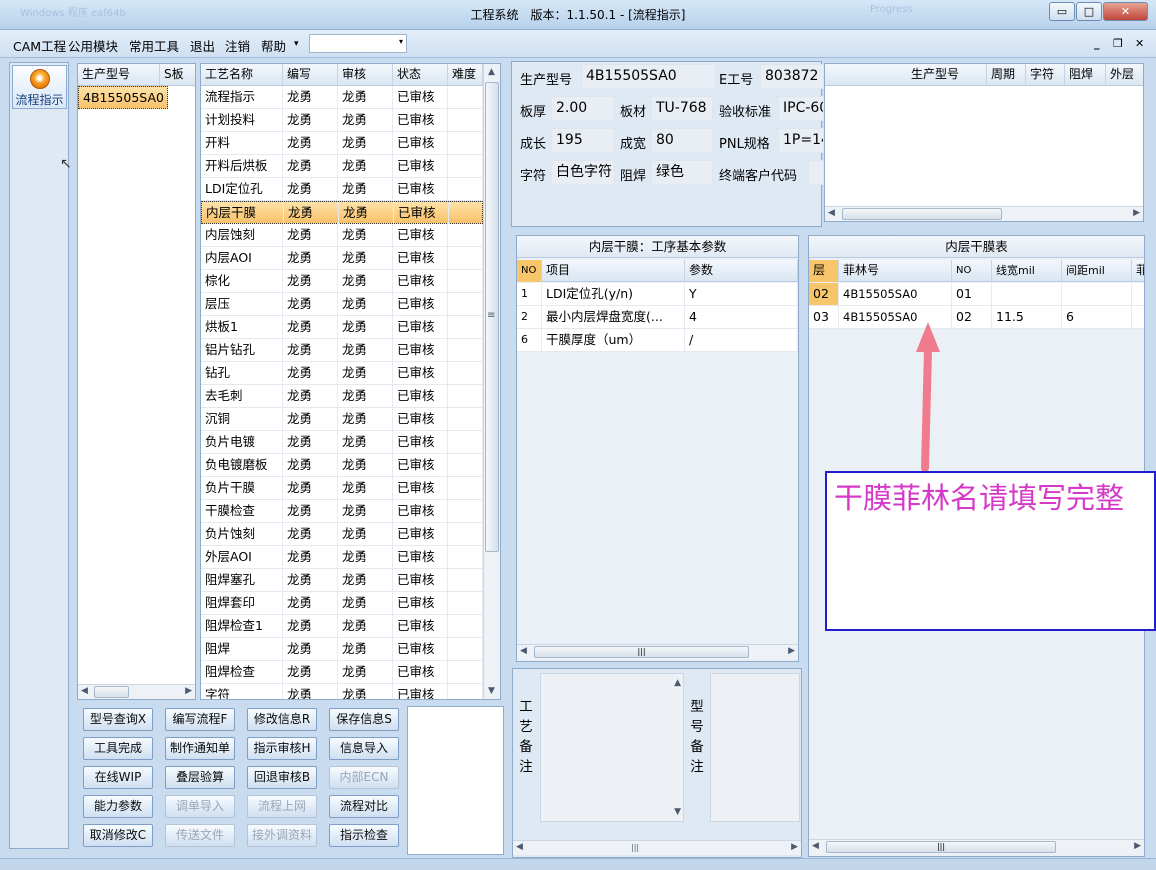 Image resolution: width=1156 pixels, height=870 pixels. Describe the element at coordinates (111, 692) in the screenshot. I see `scroll-thumb` at that location.